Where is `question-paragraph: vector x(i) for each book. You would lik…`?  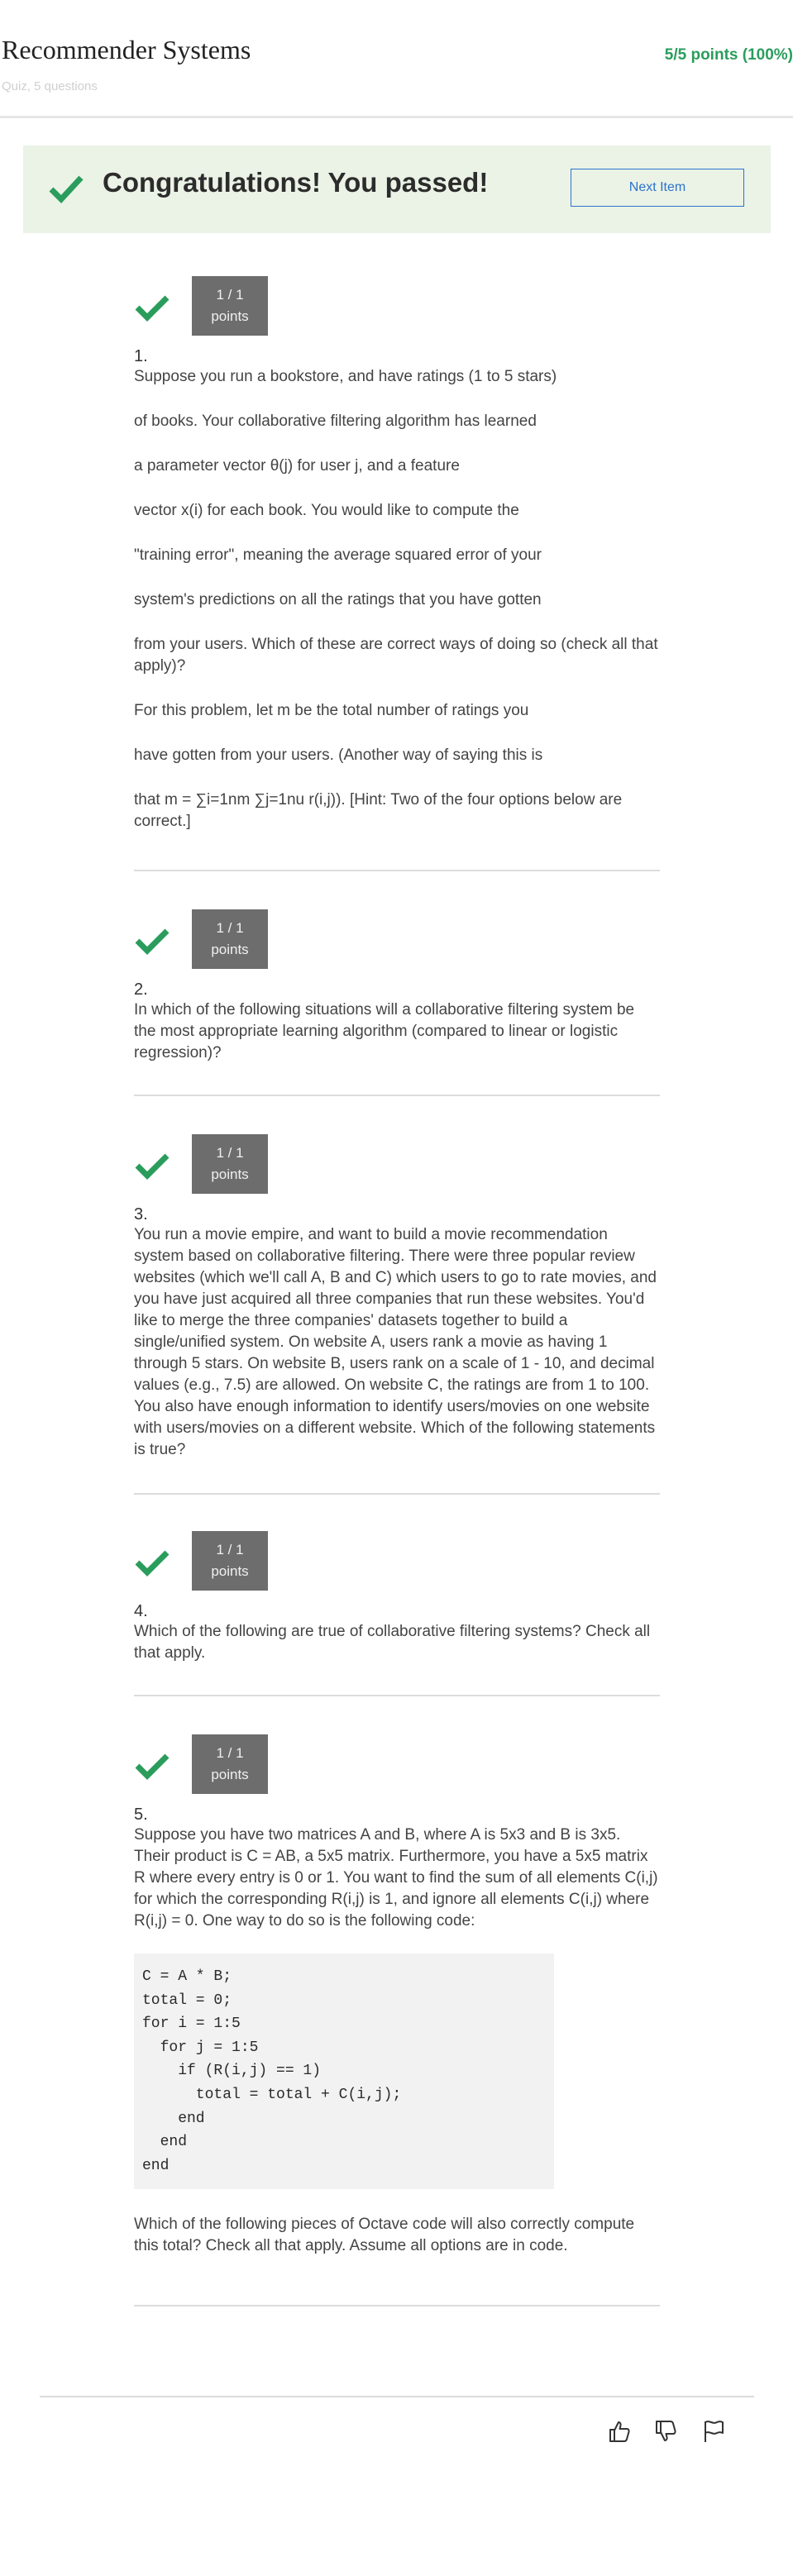
question-paragraph: vector x(i) for each book. You would lik… is located at coordinates (326, 510).